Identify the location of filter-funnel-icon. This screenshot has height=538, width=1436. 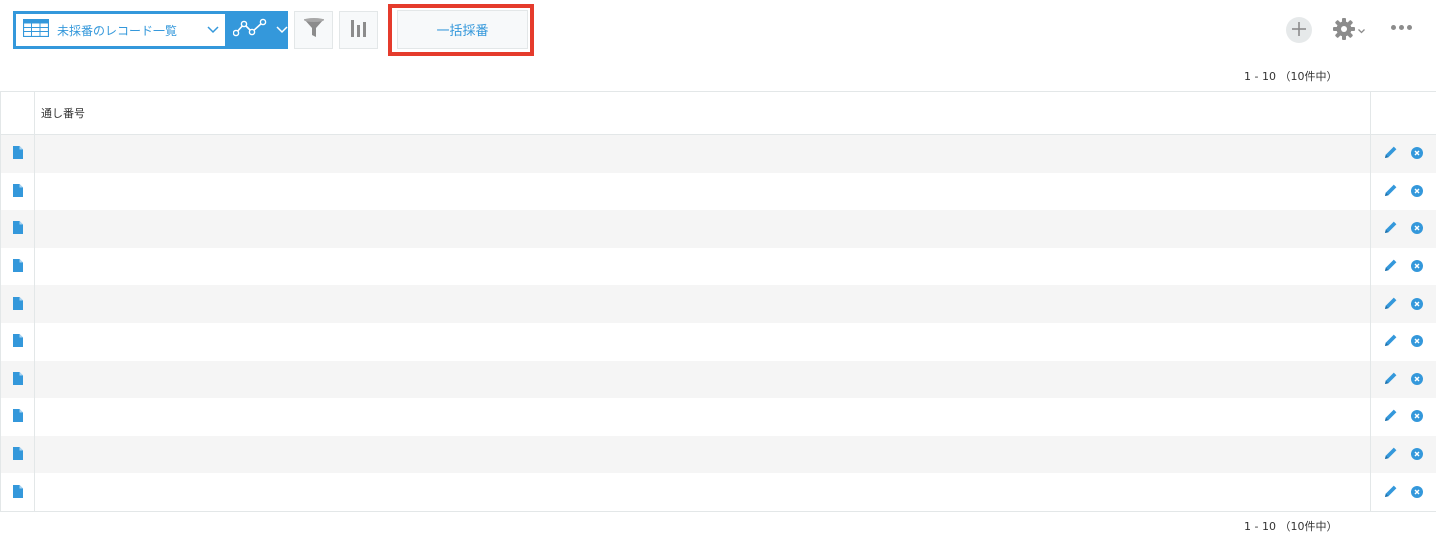
(314, 30).